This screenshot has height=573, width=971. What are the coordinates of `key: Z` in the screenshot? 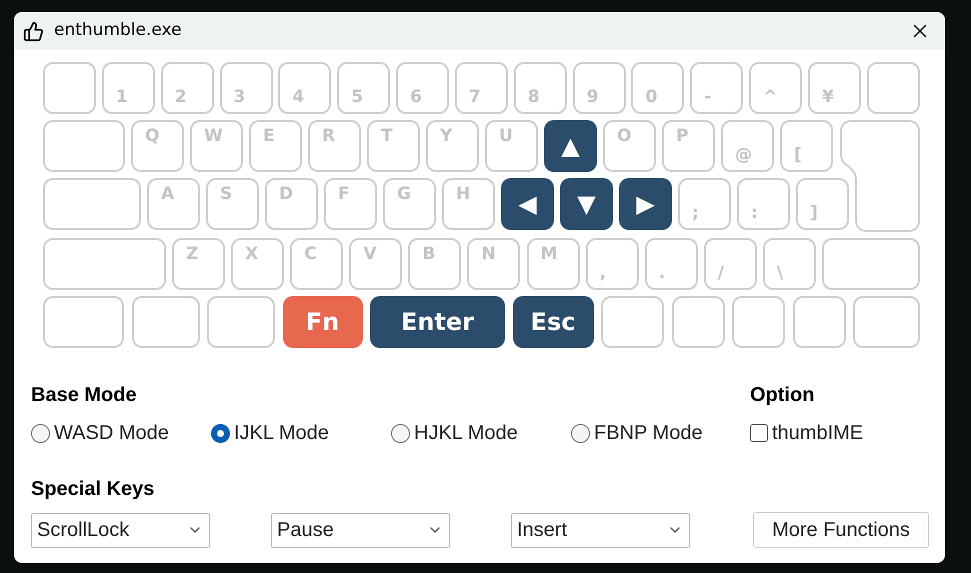 It's located at (199, 264).